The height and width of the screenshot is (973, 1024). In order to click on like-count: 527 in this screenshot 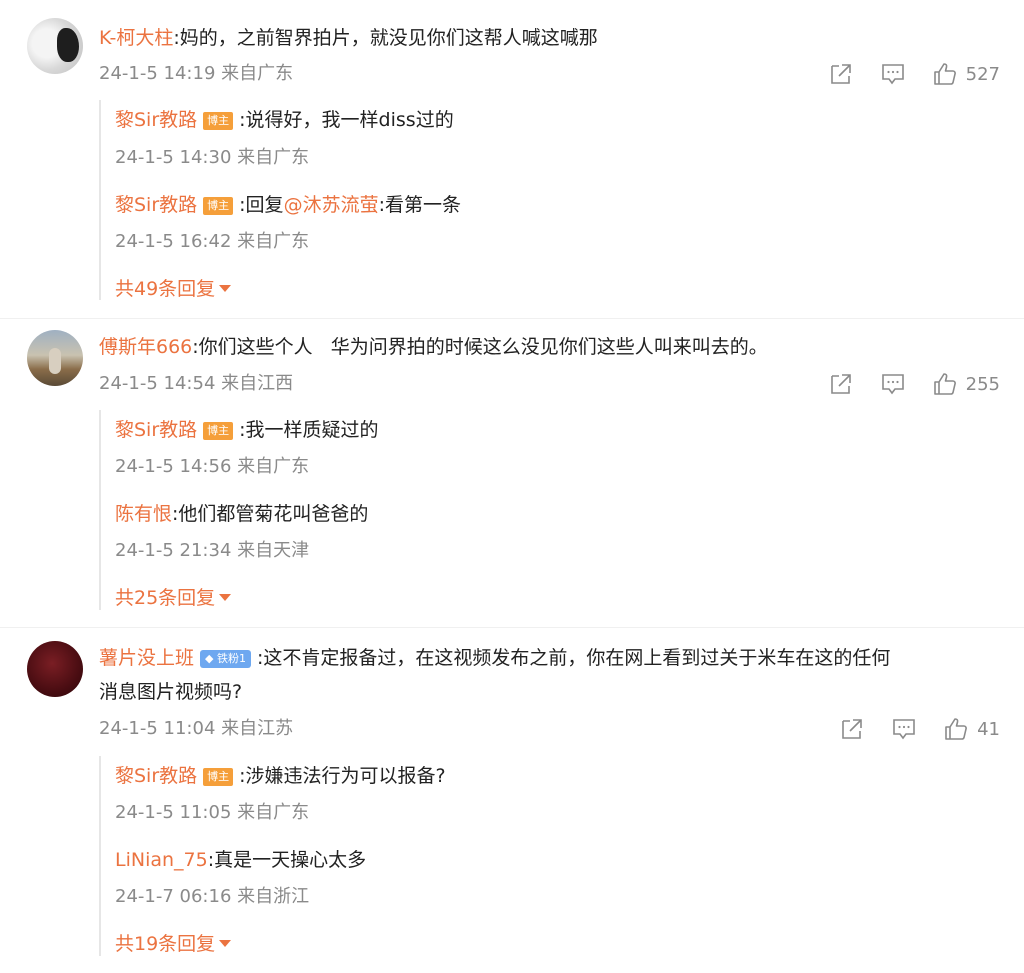, I will do `click(982, 74)`.